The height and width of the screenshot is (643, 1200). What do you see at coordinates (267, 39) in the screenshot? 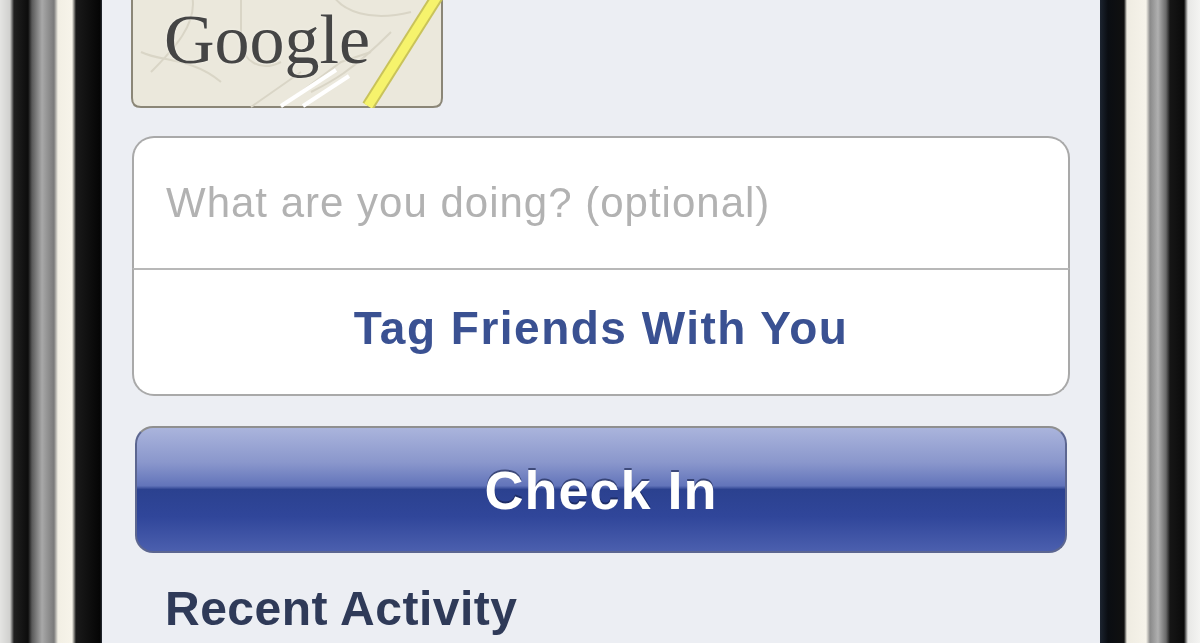
I see `map-attribution-text: Google` at bounding box center [267, 39].